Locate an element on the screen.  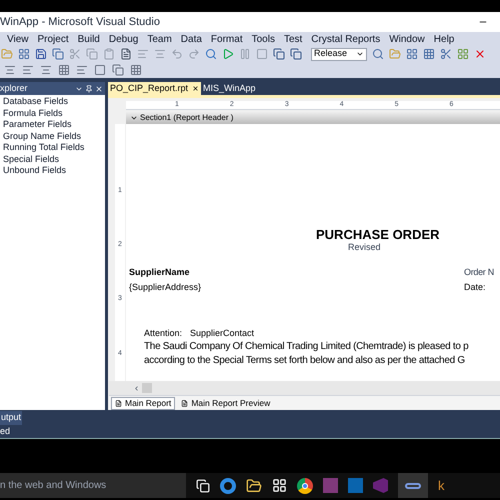
menu-item: Test is located at coordinates (293, 39).